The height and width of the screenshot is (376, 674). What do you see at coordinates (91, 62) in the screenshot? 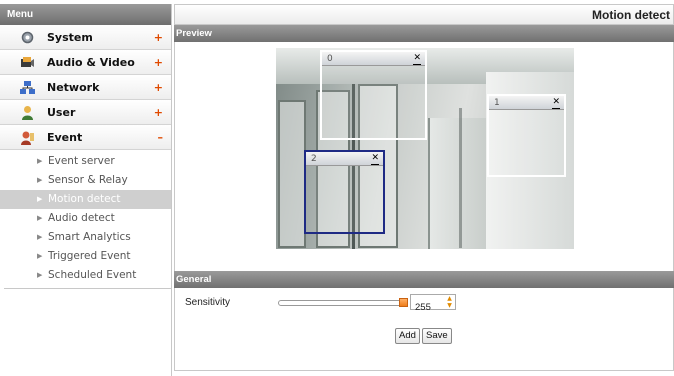
I see `sidebar-item-label: Audio & Video` at bounding box center [91, 62].